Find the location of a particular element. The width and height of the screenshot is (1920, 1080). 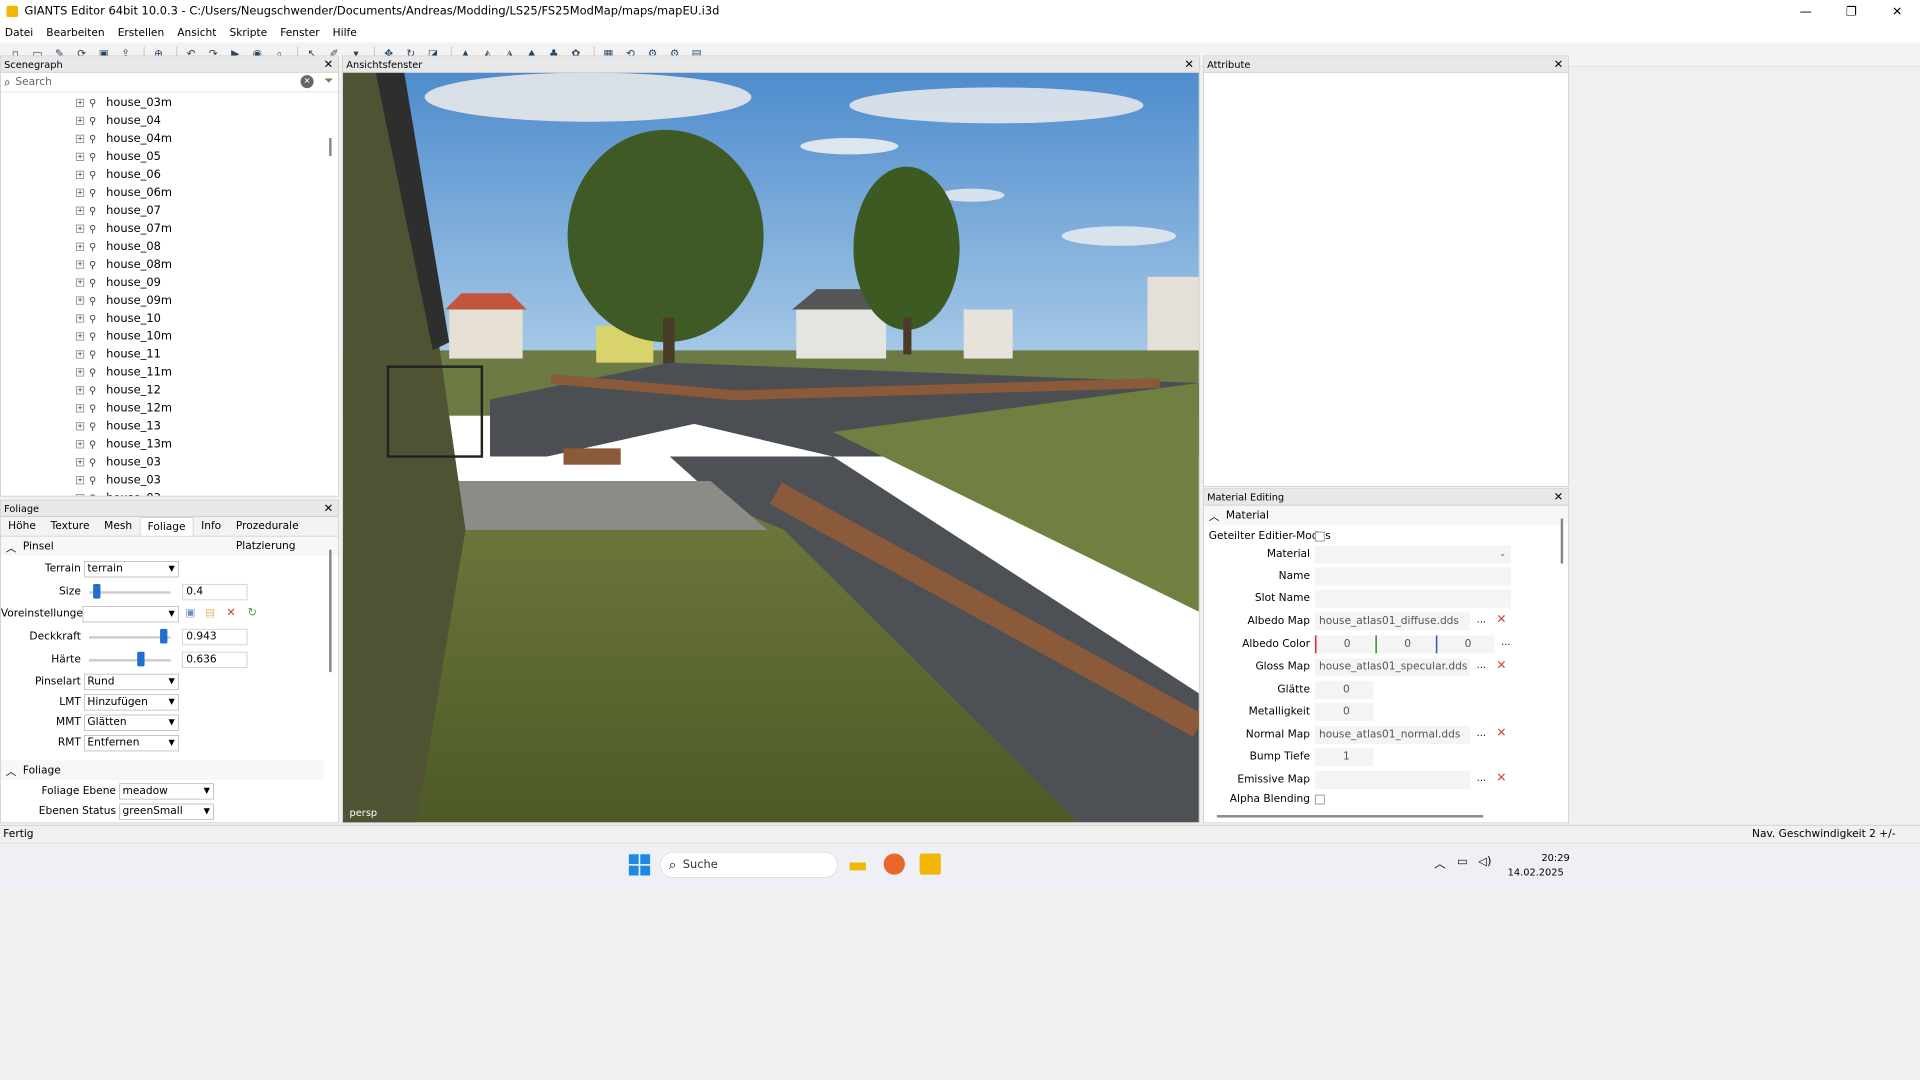

clear-icon: ✕ is located at coordinates (307, 82).